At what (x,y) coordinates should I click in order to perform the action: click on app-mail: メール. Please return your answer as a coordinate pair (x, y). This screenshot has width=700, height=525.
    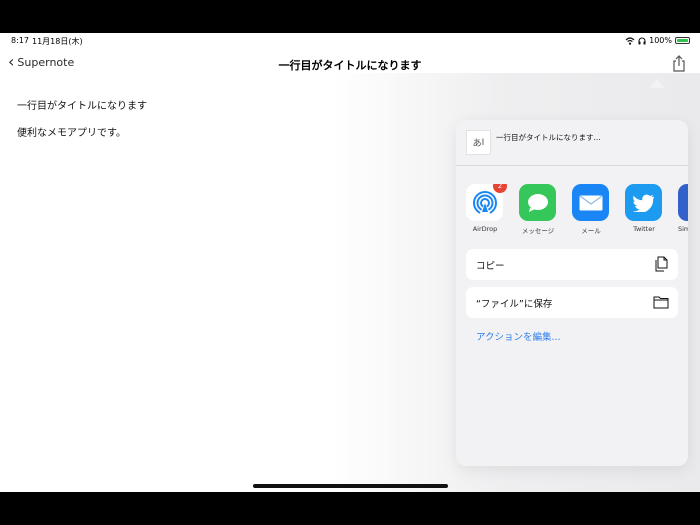
    Looking at the image, I should click on (591, 209).